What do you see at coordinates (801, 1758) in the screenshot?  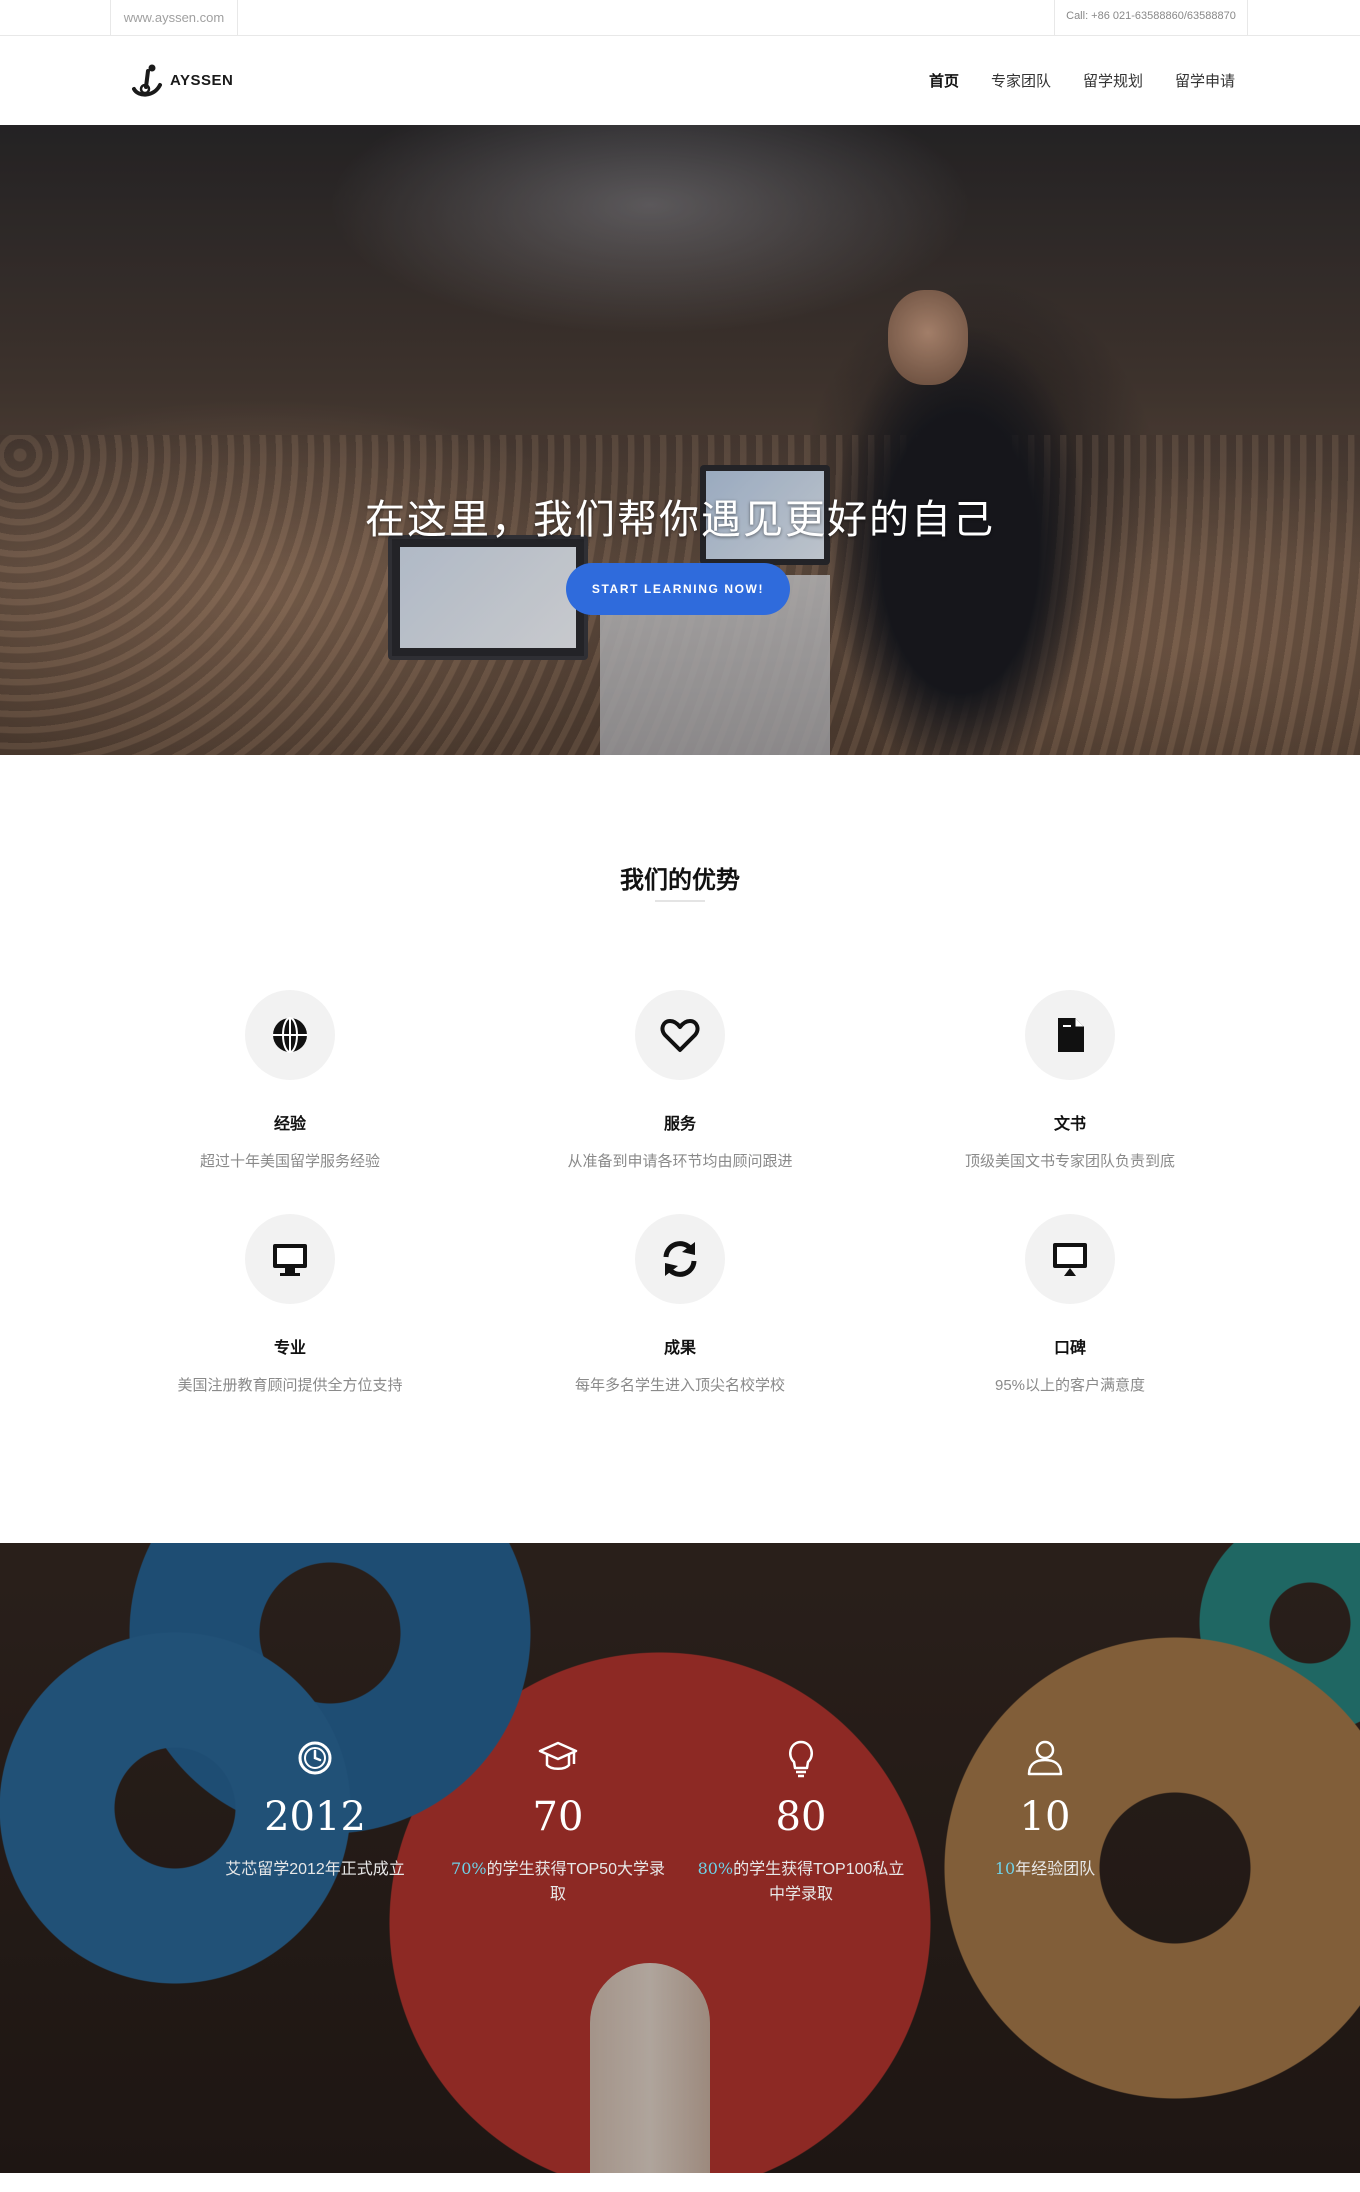 I see `lightbulb-icon` at bounding box center [801, 1758].